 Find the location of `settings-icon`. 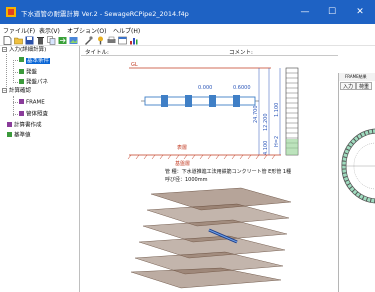

settings-icon is located at coordinates (88, 40).